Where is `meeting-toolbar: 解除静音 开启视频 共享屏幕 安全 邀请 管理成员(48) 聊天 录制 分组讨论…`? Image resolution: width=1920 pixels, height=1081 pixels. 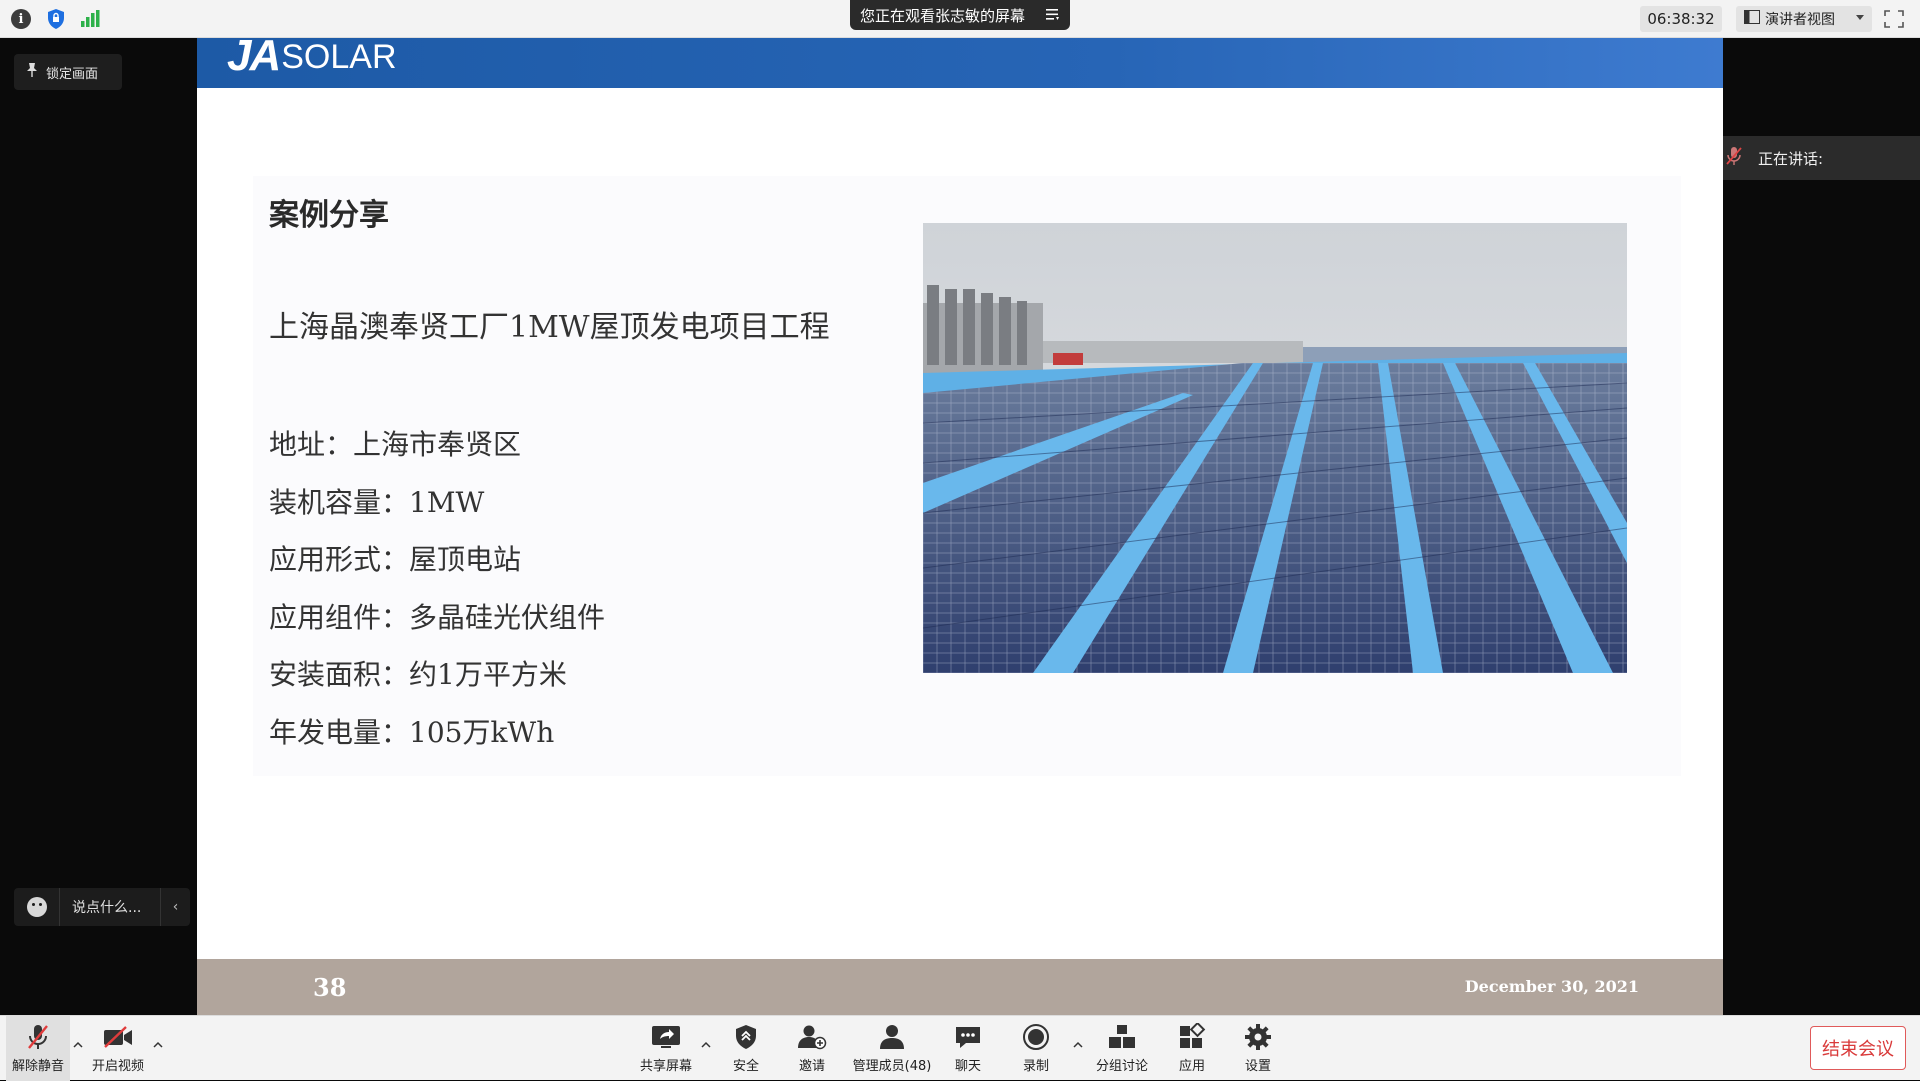 meeting-toolbar: 解除静音 开启视频 共享屏幕 安全 邀请 管理成员(48) 聊天 录制 分组讨论… is located at coordinates (960, 1048).